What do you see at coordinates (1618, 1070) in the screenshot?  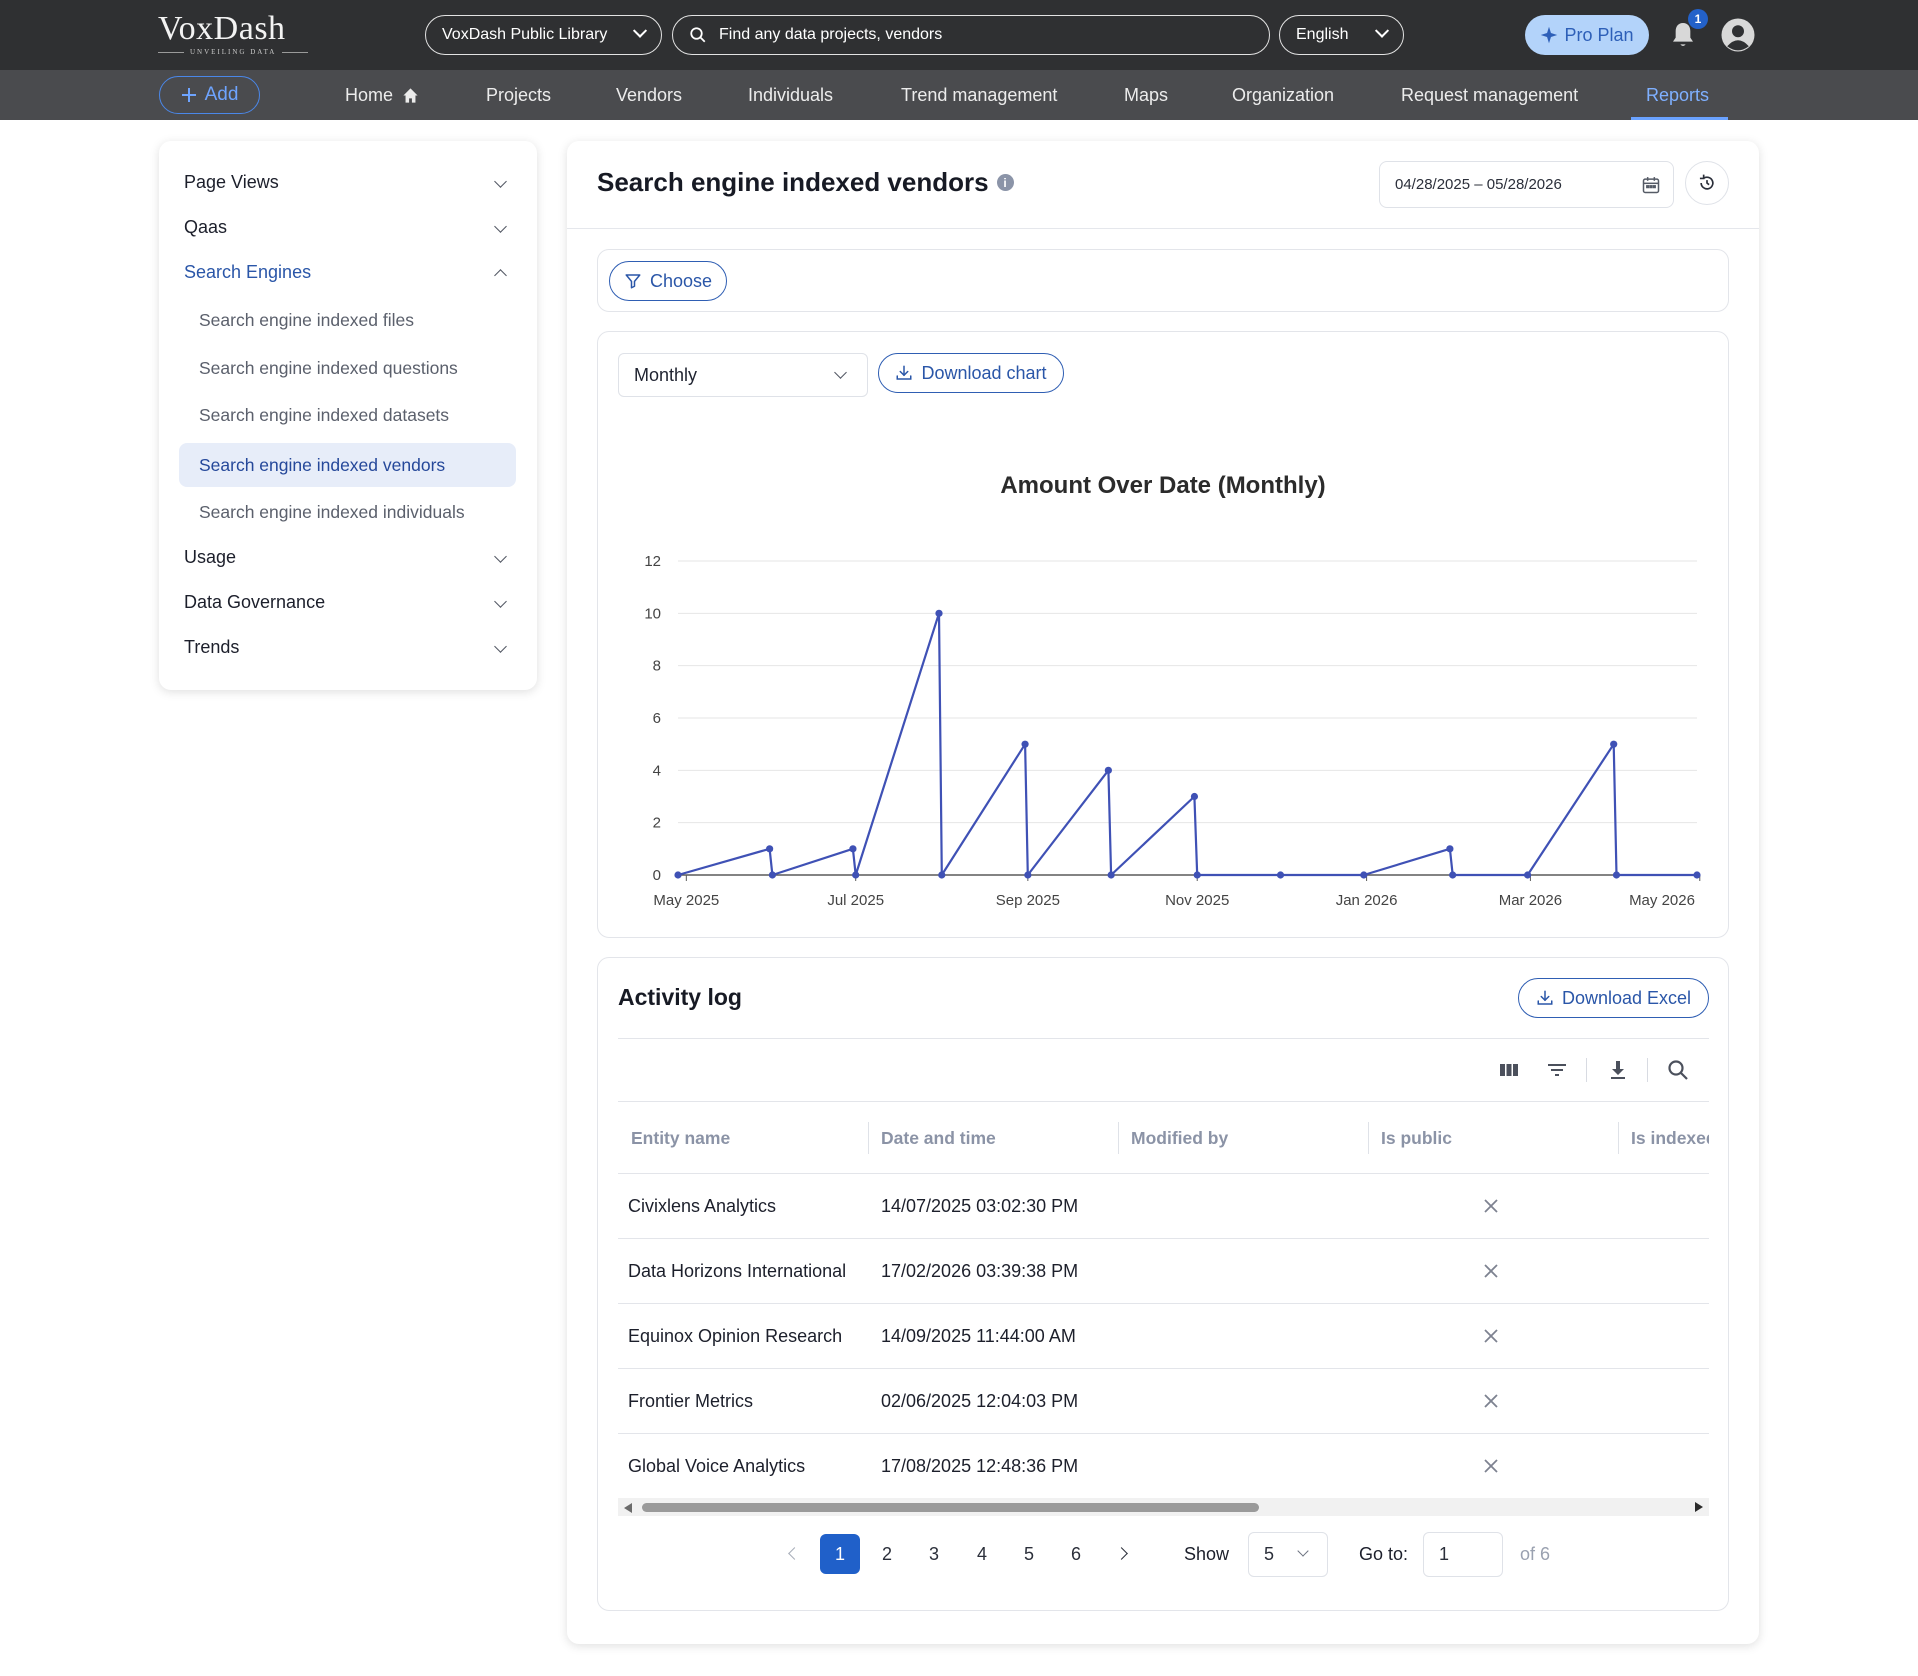 I see `export-download-icon` at bounding box center [1618, 1070].